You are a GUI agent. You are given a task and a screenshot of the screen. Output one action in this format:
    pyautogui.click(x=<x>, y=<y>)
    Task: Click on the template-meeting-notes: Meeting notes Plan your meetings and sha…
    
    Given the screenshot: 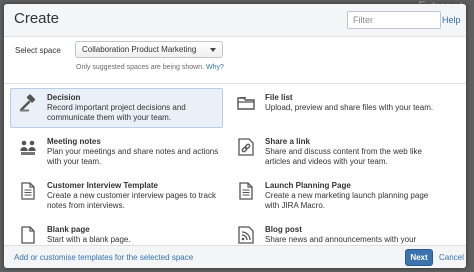 What is the action you would take?
    pyautogui.click(x=116, y=152)
    